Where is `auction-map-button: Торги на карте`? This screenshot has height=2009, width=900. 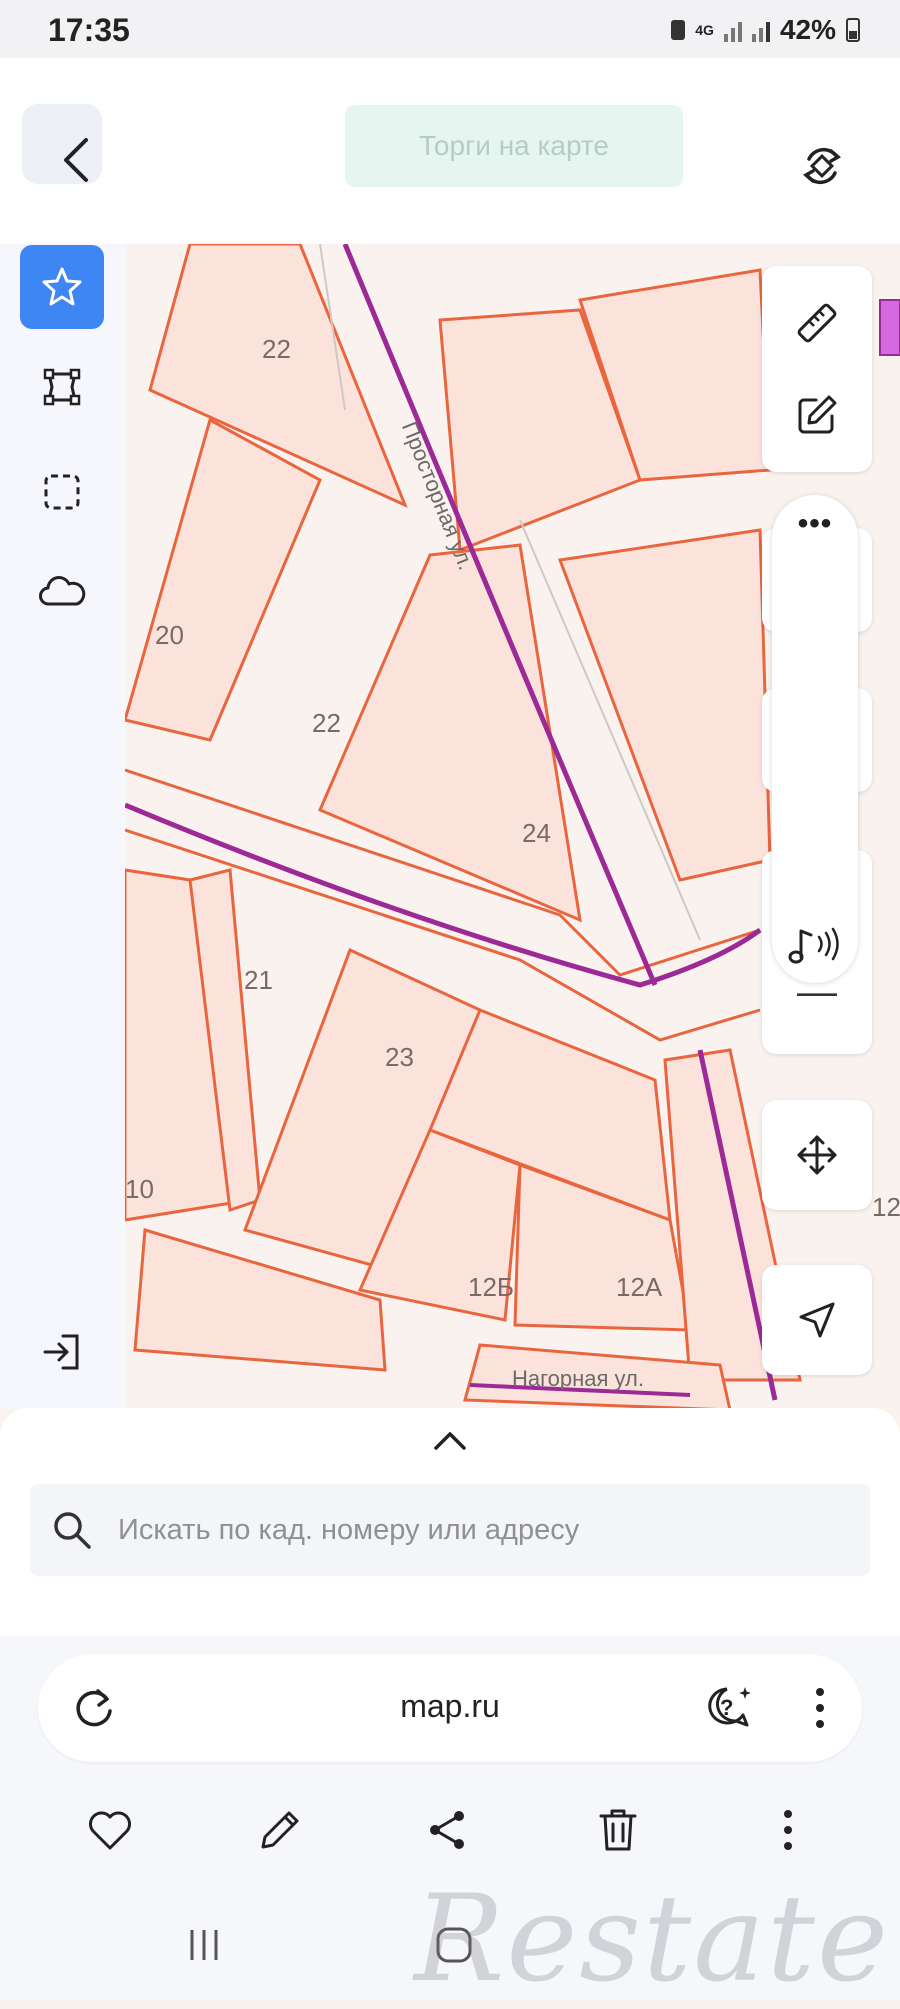
auction-map-button: Торги на карте is located at coordinates (514, 146).